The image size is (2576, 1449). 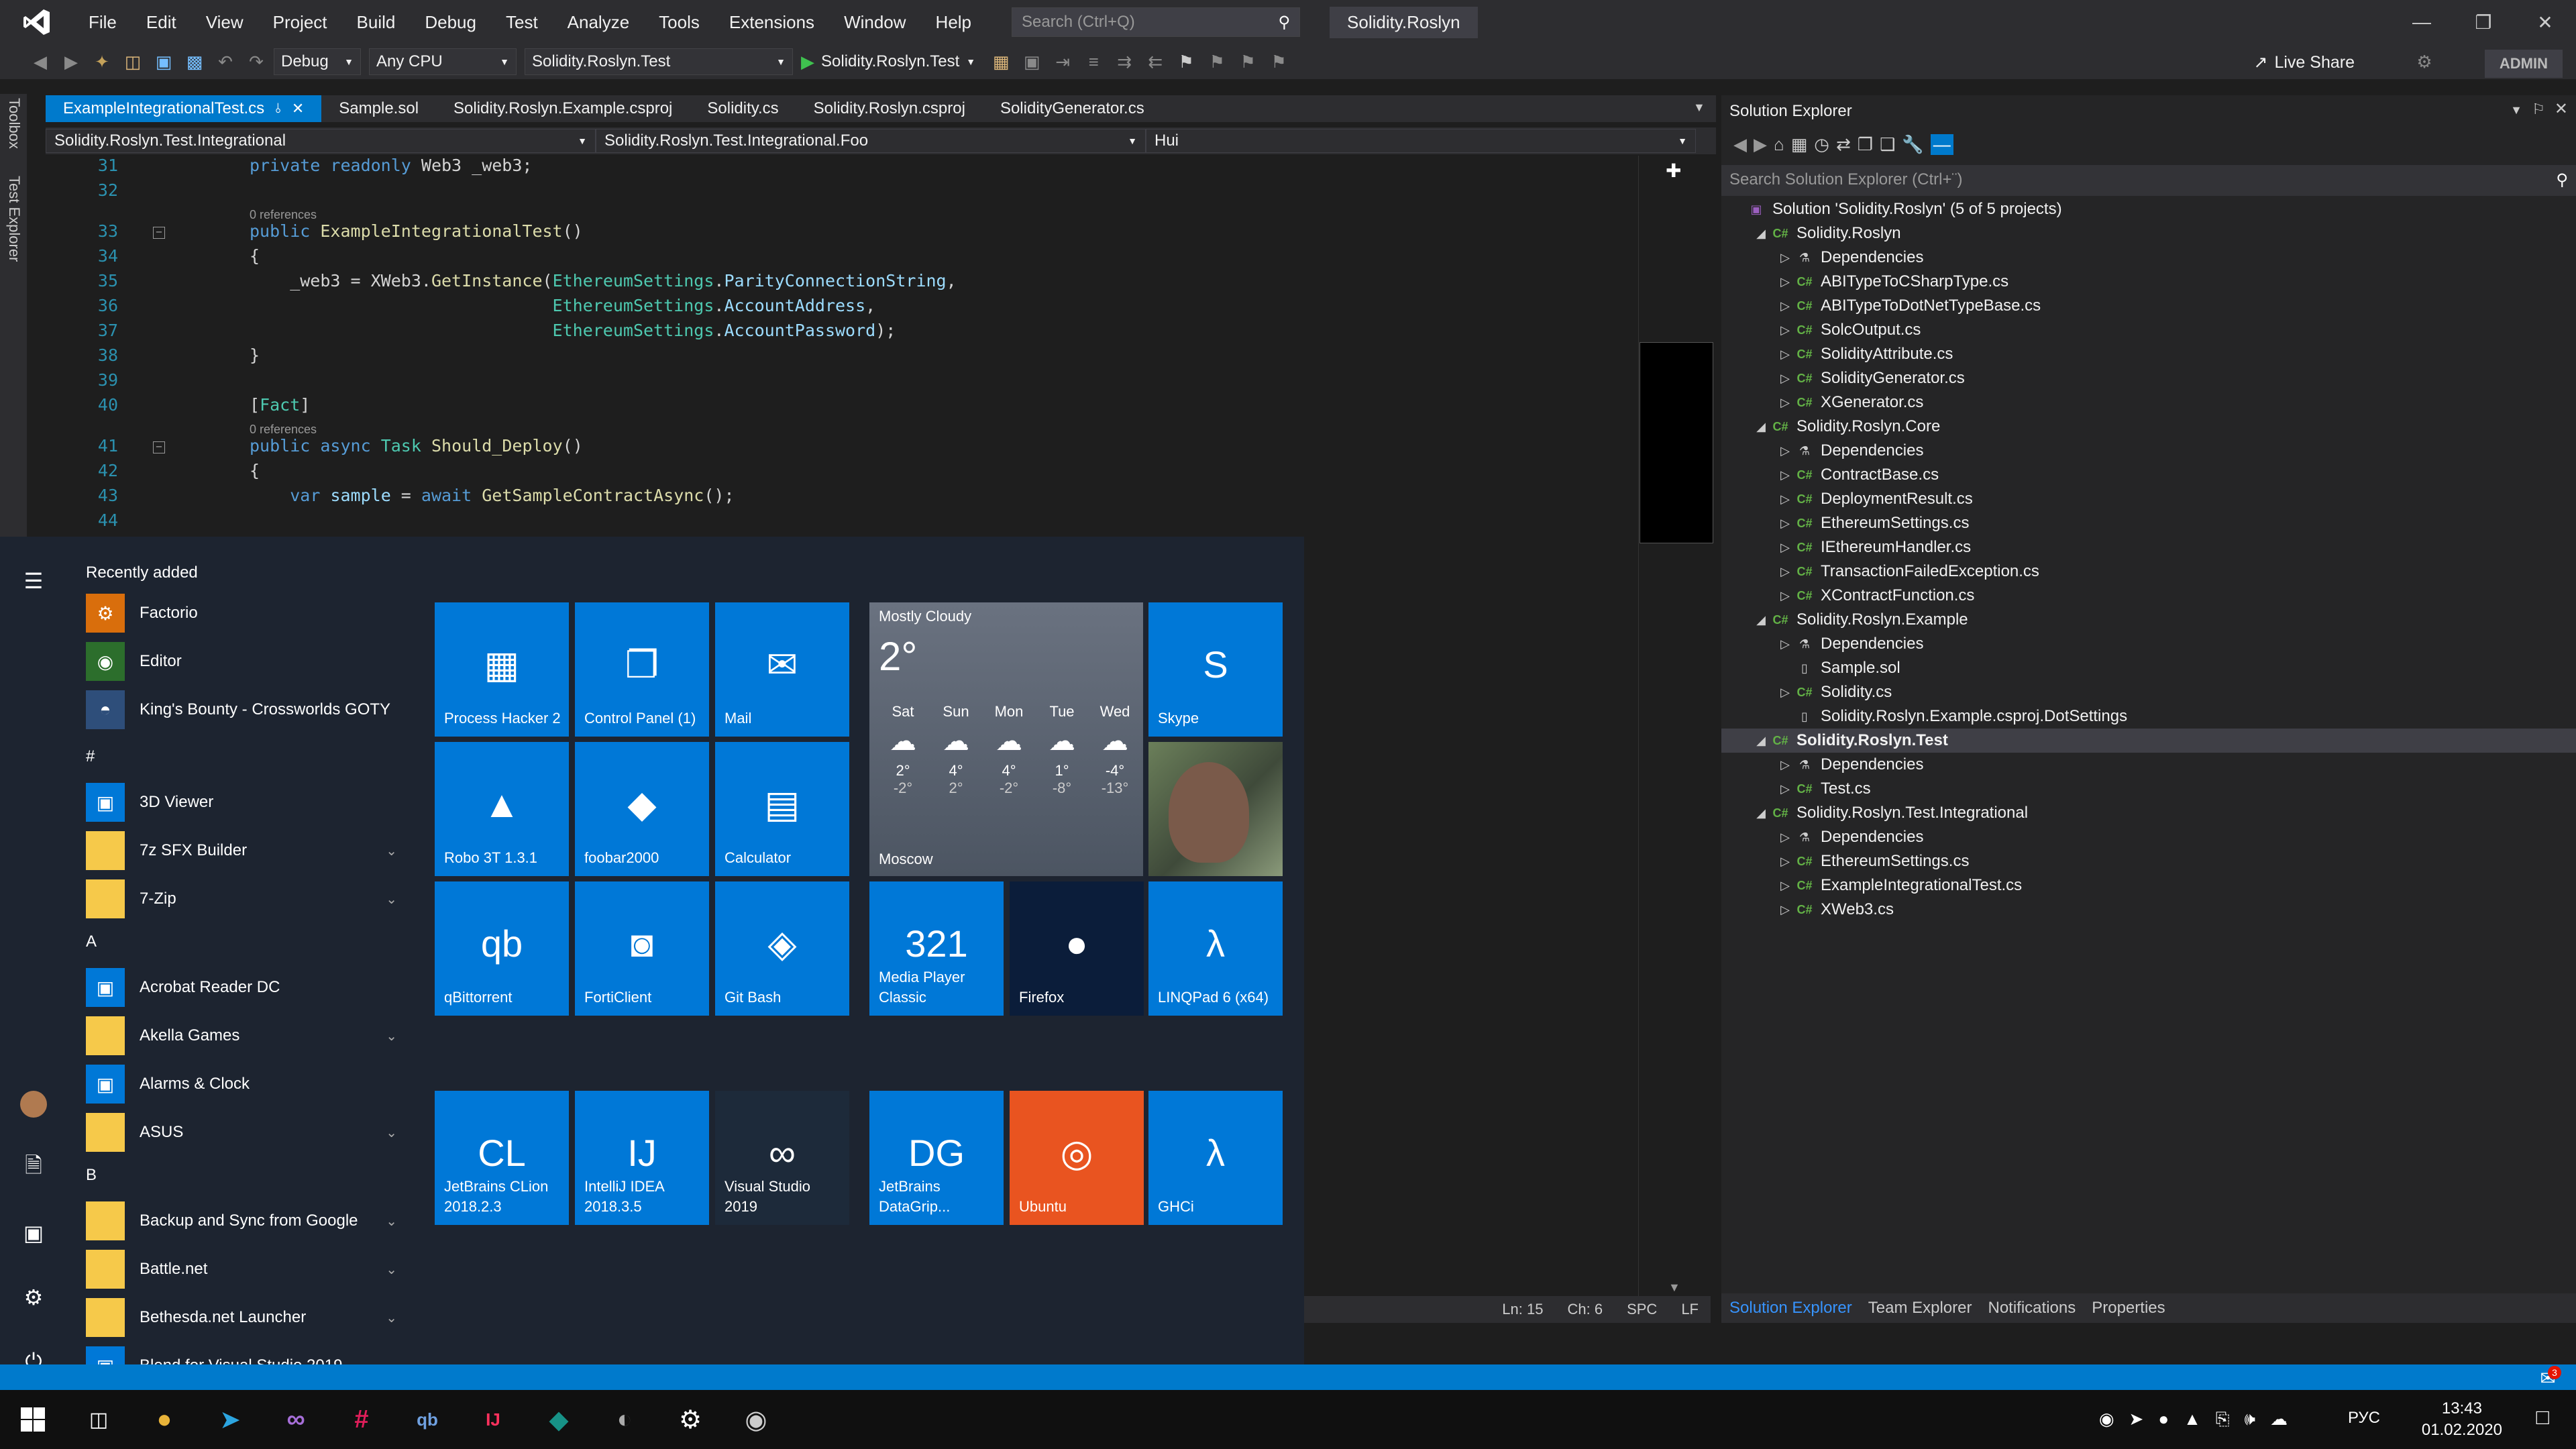 What do you see at coordinates (1837, 354) in the screenshot?
I see `tree-node: ▷ C# SolidityAttribute.cs` at bounding box center [1837, 354].